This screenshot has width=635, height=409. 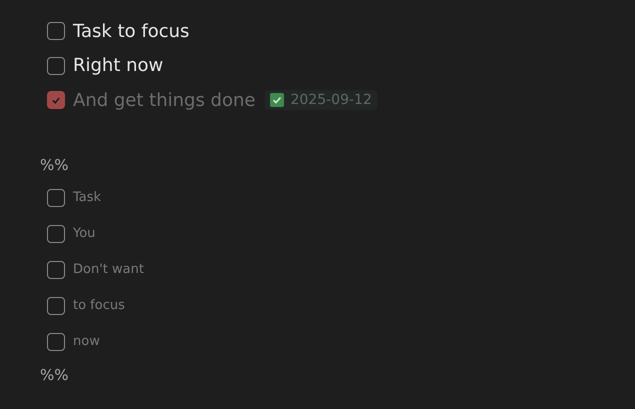 What do you see at coordinates (118, 65) in the screenshot?
I see `task-text: Right now` at bounding box center [118, 65].